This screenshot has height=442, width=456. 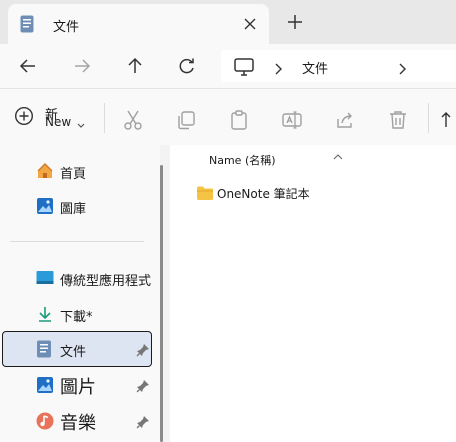 I want to click on home-icon, so click(x=45, y=173).